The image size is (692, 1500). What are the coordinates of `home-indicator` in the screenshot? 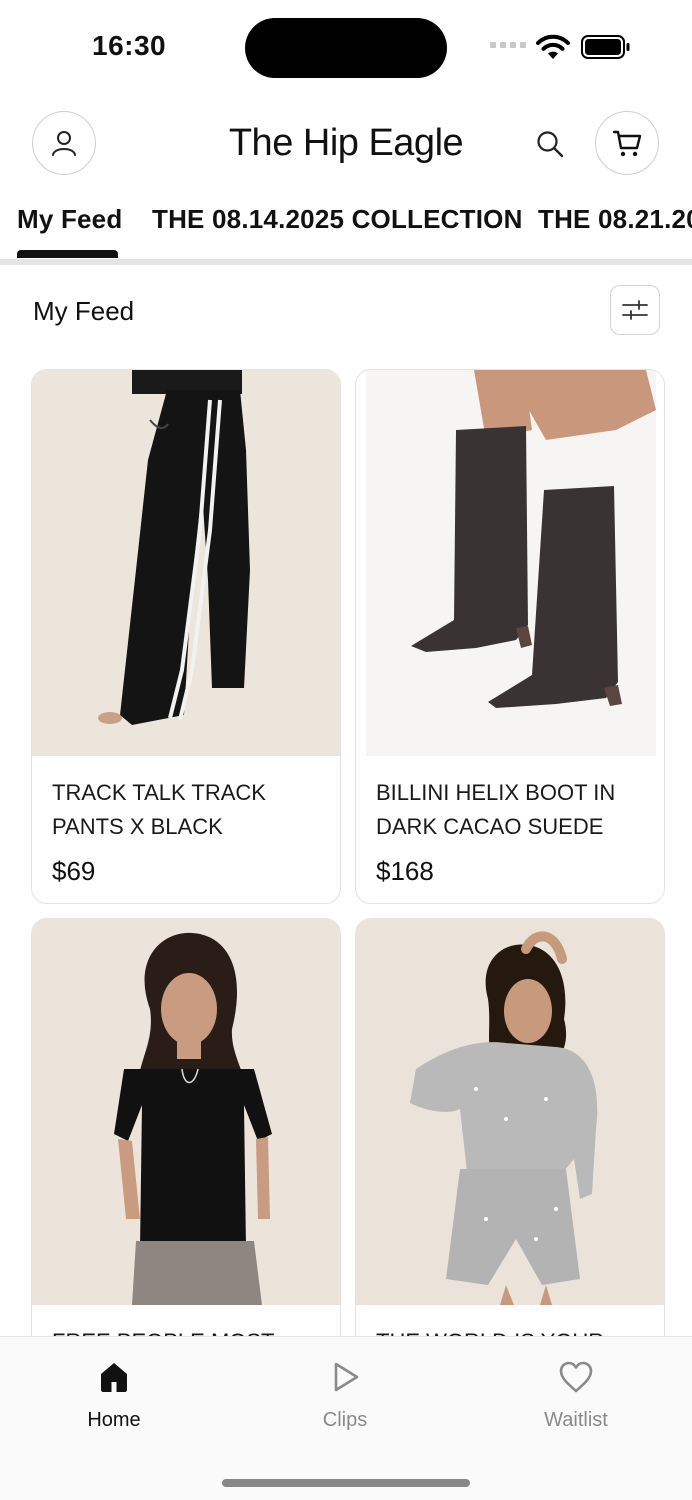 It's located at (346, 1483).